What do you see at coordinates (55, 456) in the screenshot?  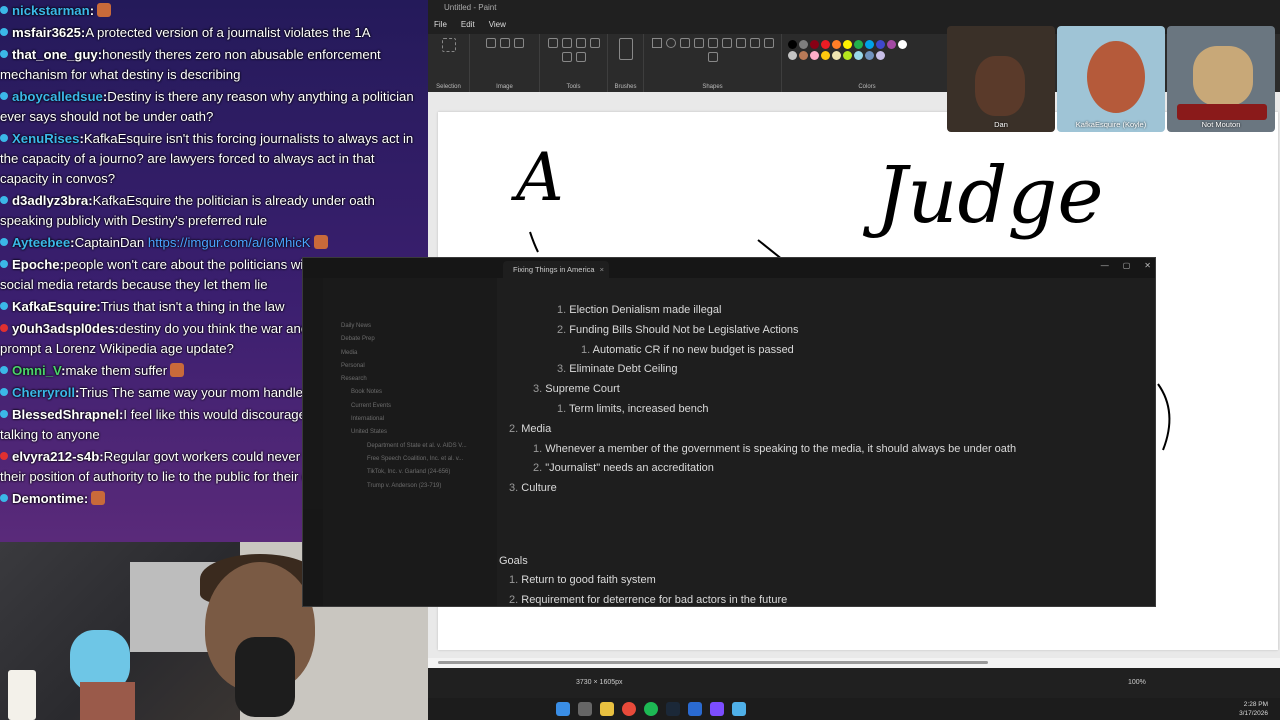 I see `chat-username: elvyra212-s4b` at bounding box center [55, 456].